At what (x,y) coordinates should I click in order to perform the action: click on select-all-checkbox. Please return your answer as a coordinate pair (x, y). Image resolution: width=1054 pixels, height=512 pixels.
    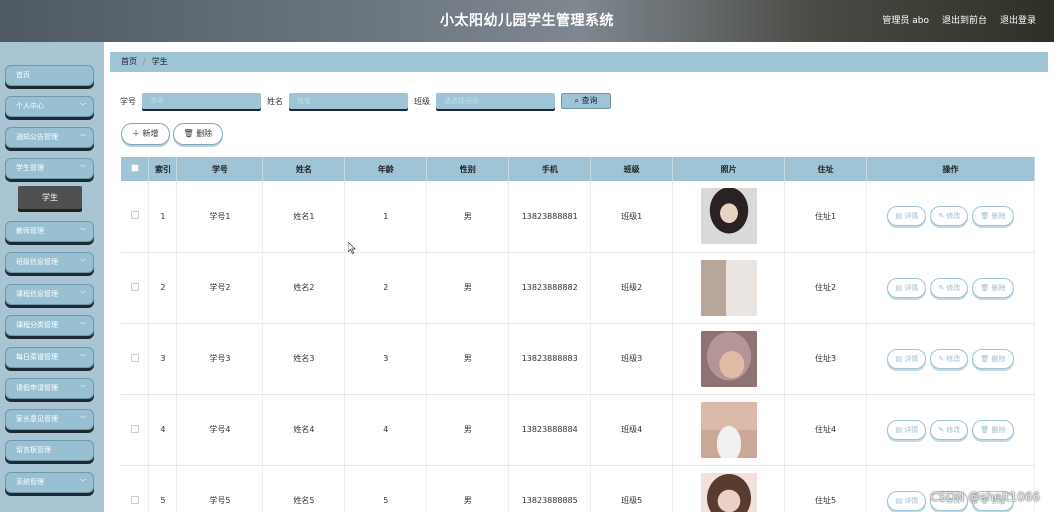
    Looking at the image, I should click on (134, 168).